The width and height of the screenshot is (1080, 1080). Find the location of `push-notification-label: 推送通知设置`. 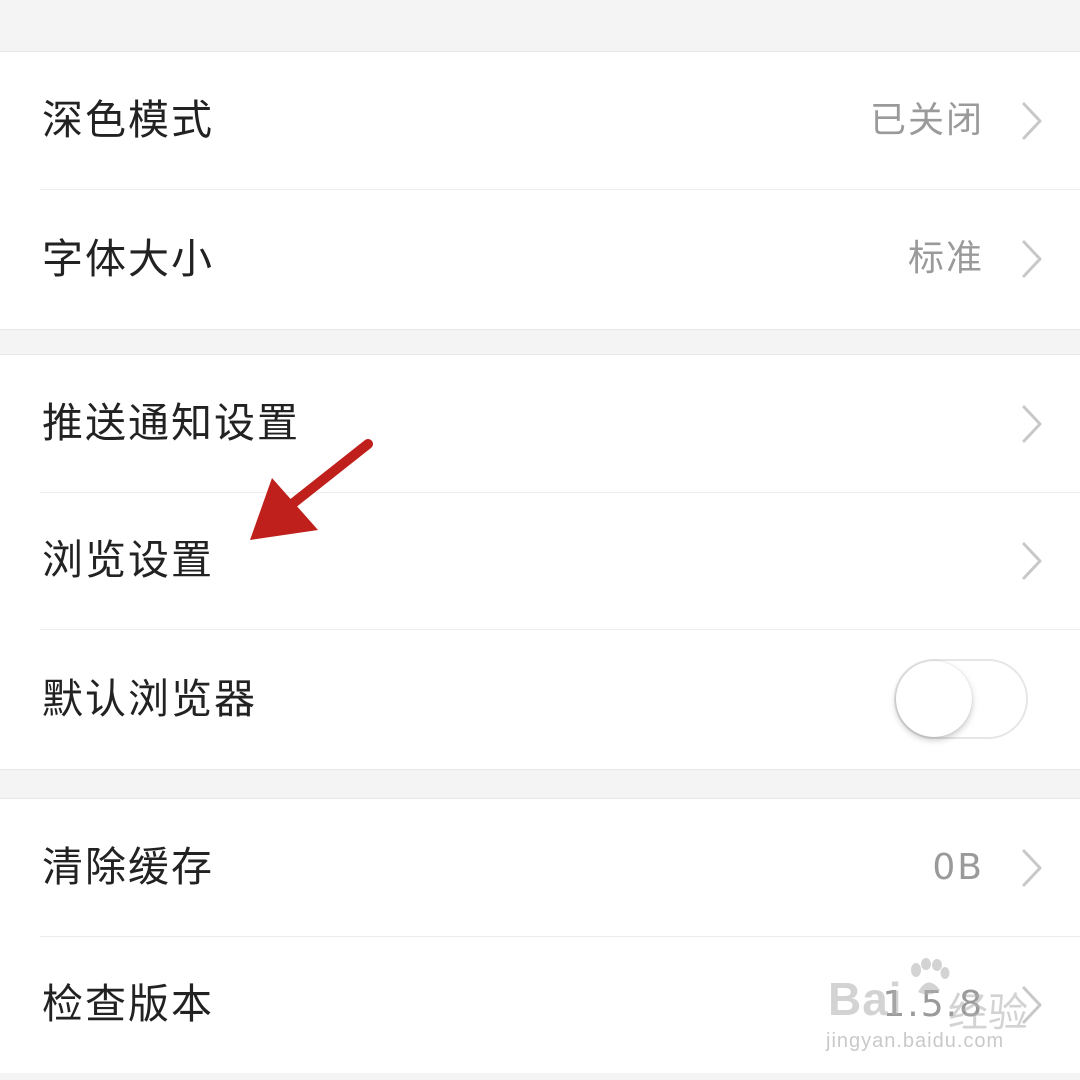

push-notification-label: 推送通知设置 is located at coordinates (171, 423).